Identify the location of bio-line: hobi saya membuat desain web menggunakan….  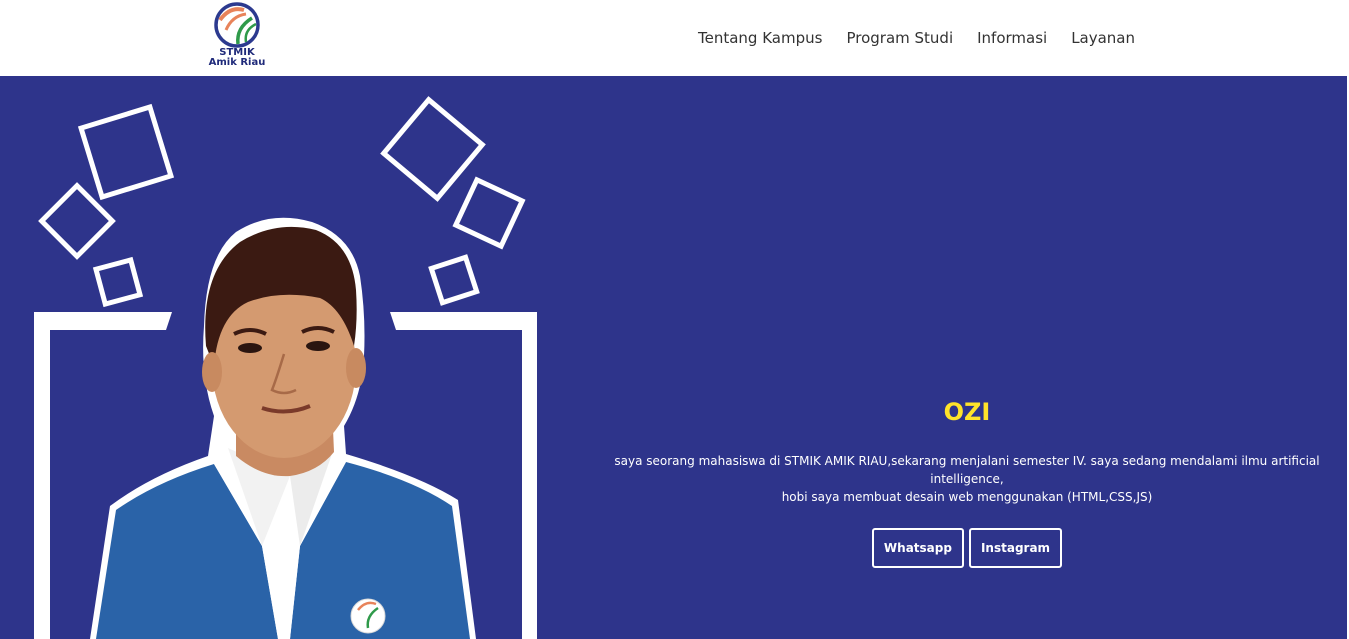
(967, 497).